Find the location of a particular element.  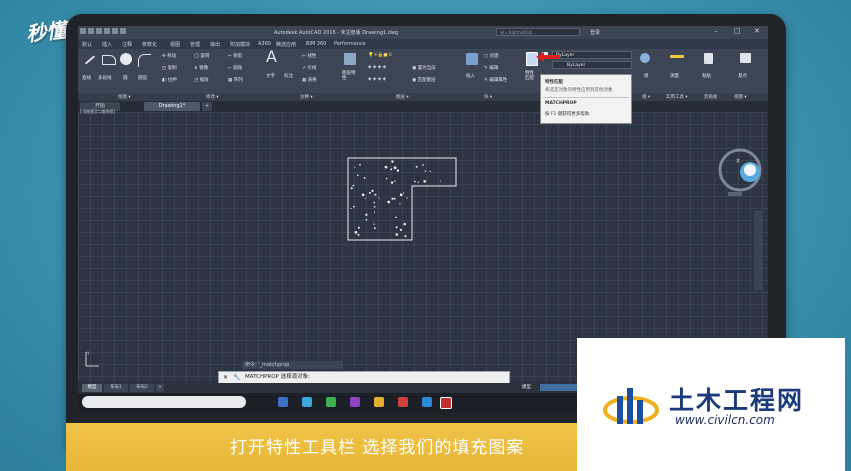

taskbar-search-input is located at coordinates (164, 402).